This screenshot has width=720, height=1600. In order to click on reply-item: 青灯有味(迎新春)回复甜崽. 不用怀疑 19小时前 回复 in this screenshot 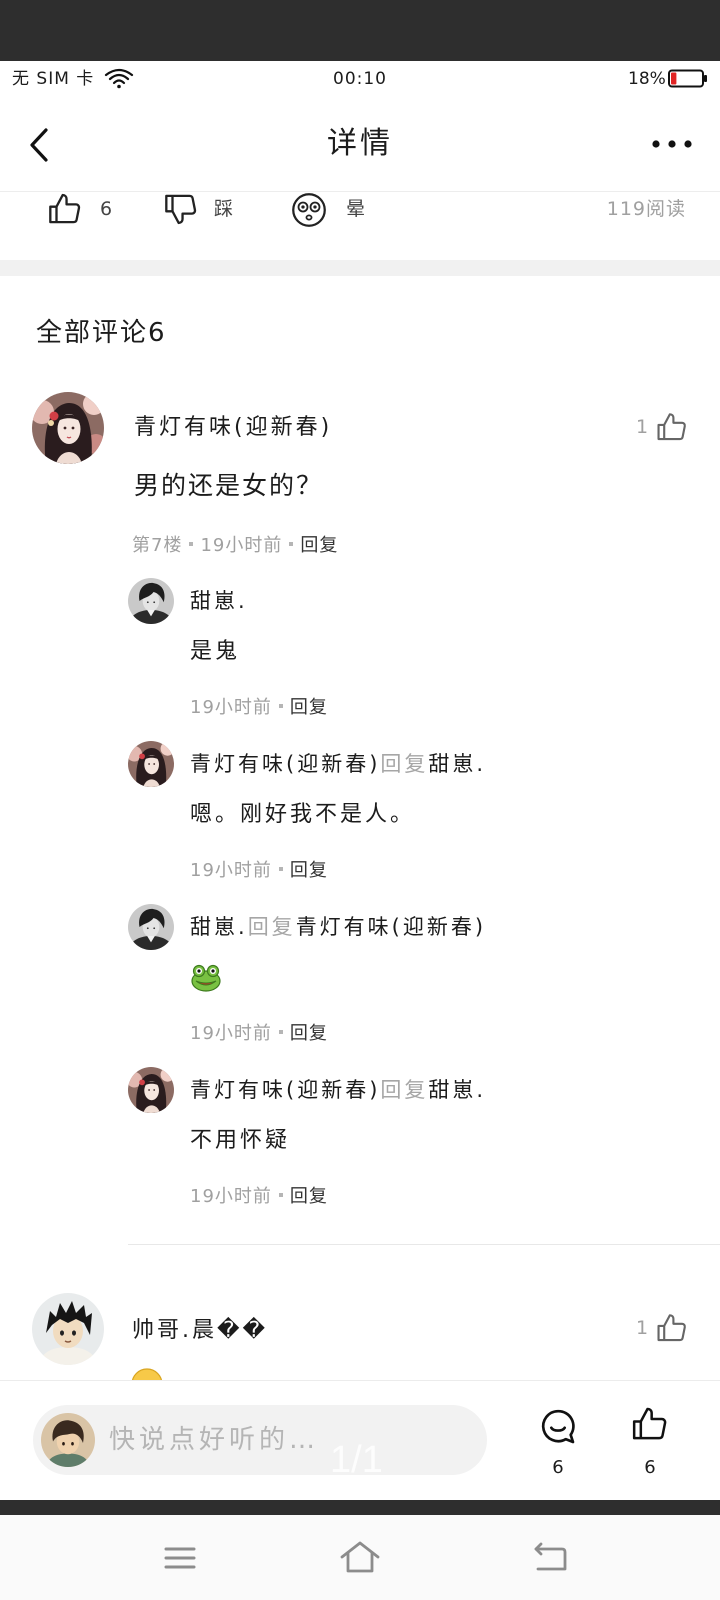, I will do `click(360, 1148)`.